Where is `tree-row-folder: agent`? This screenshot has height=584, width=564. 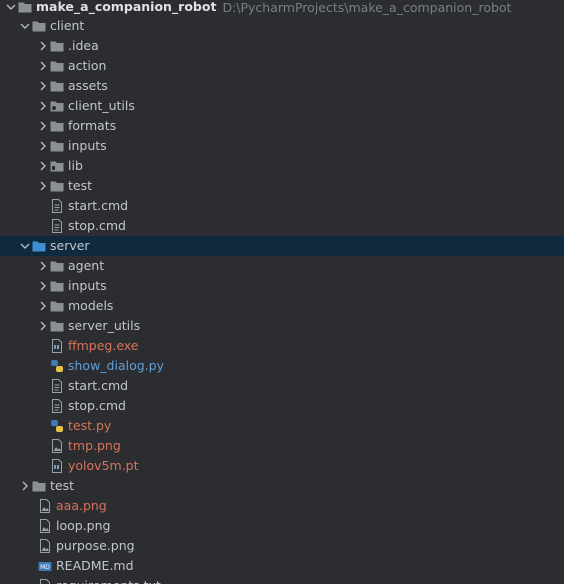
tree-row-folder: agent is located at coordinates (282, 266).